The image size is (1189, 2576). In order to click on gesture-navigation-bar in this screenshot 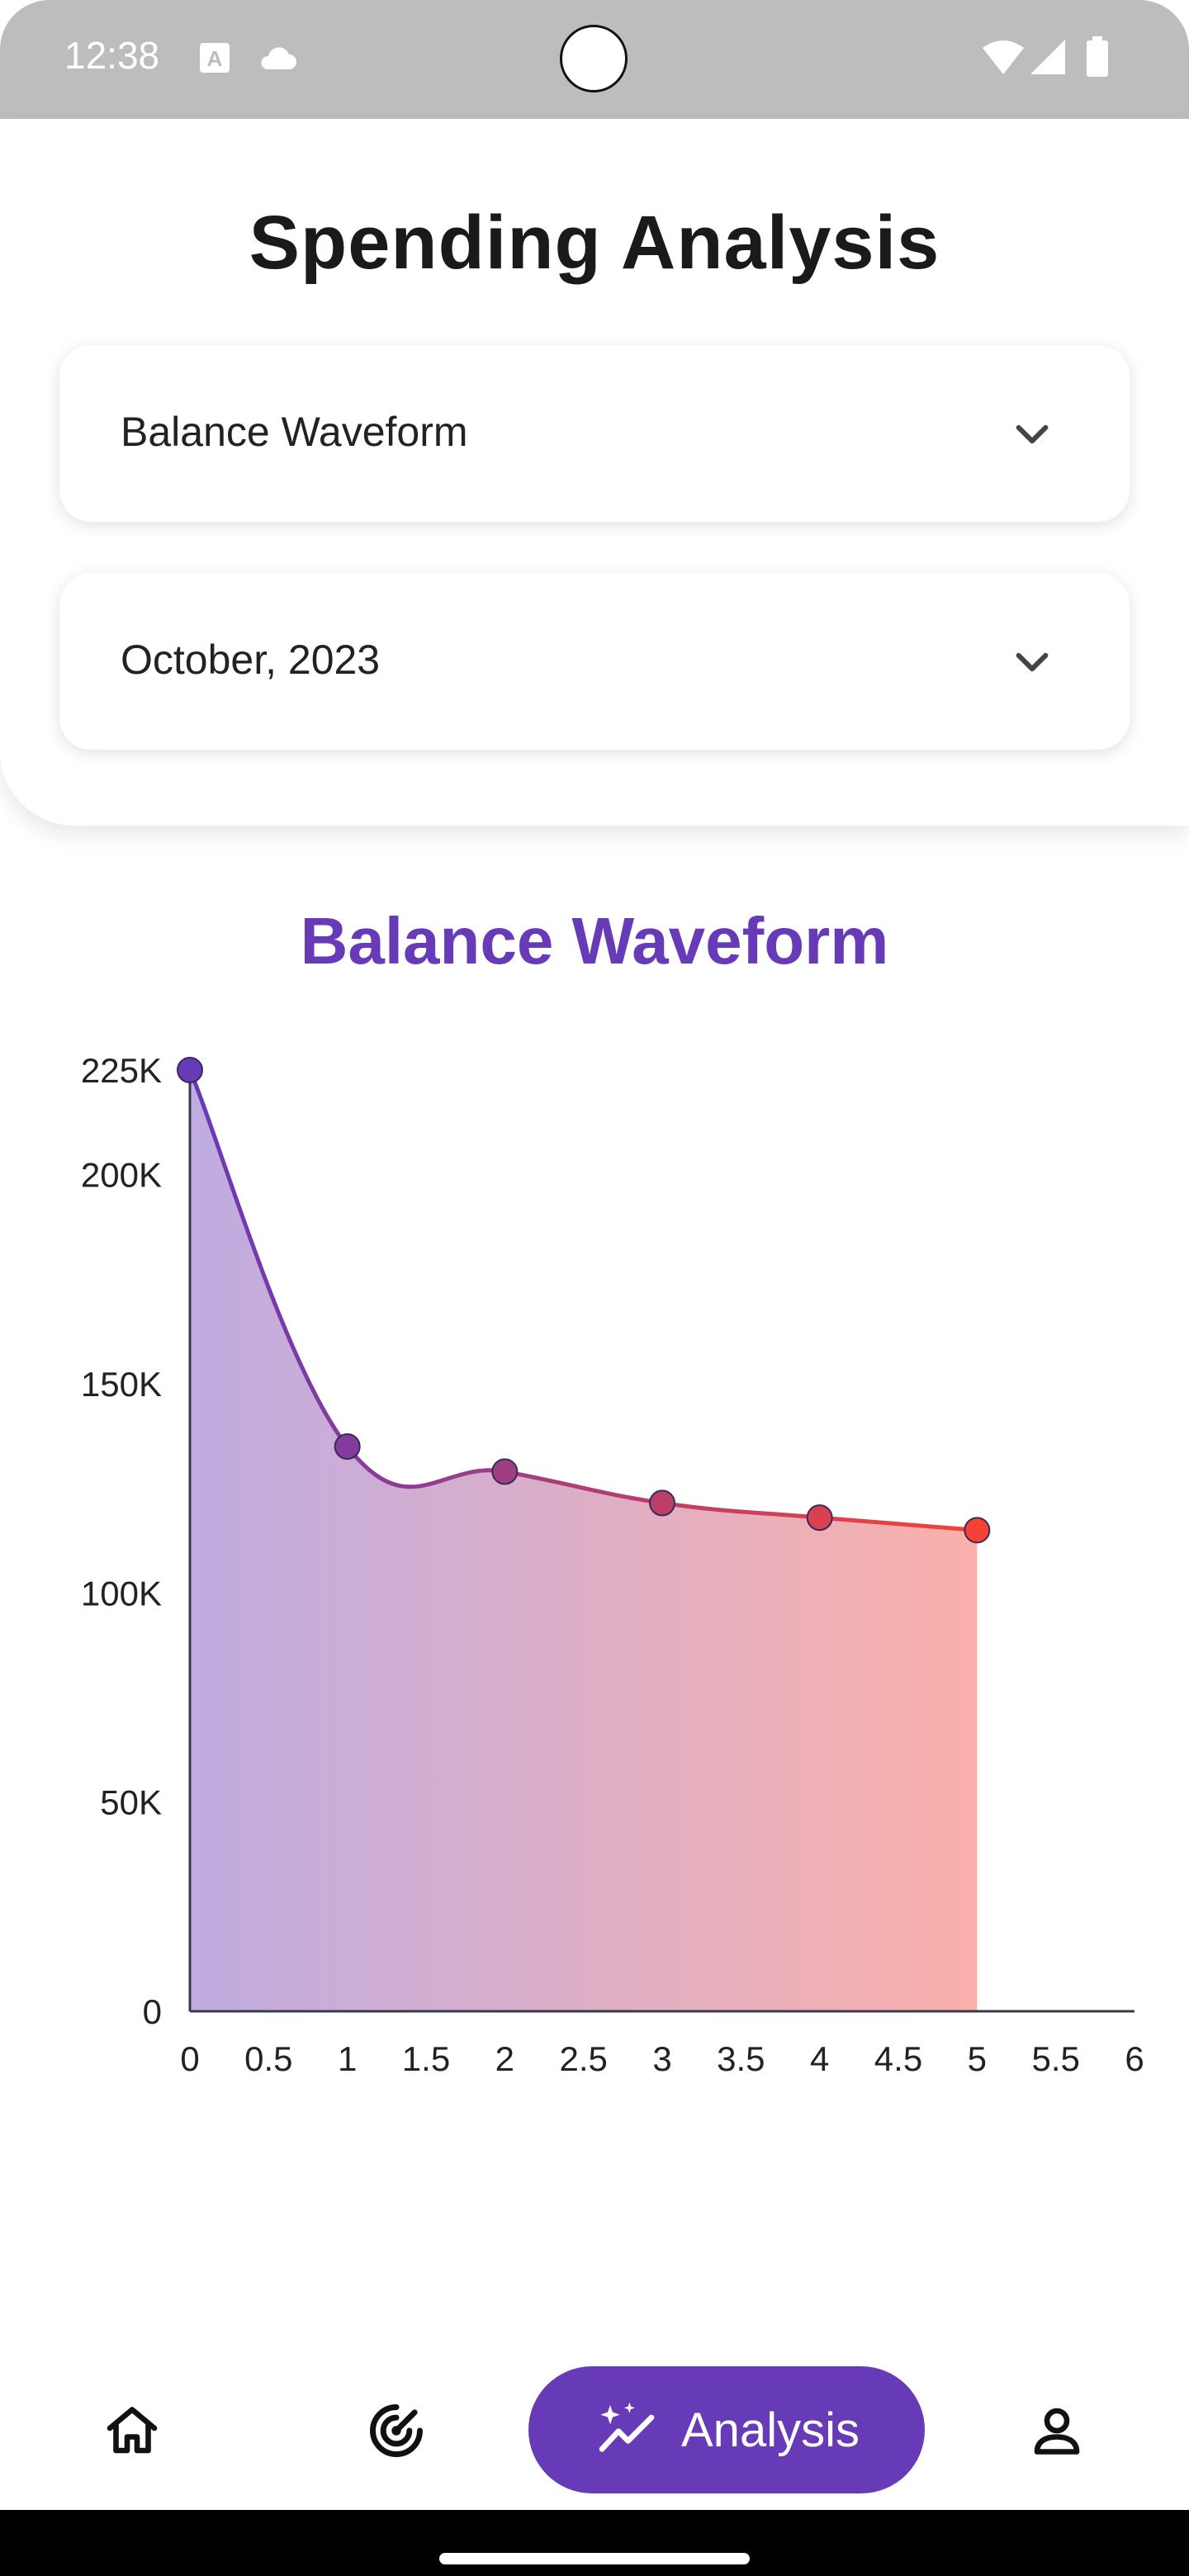, I will do `click(594, 2543)`.